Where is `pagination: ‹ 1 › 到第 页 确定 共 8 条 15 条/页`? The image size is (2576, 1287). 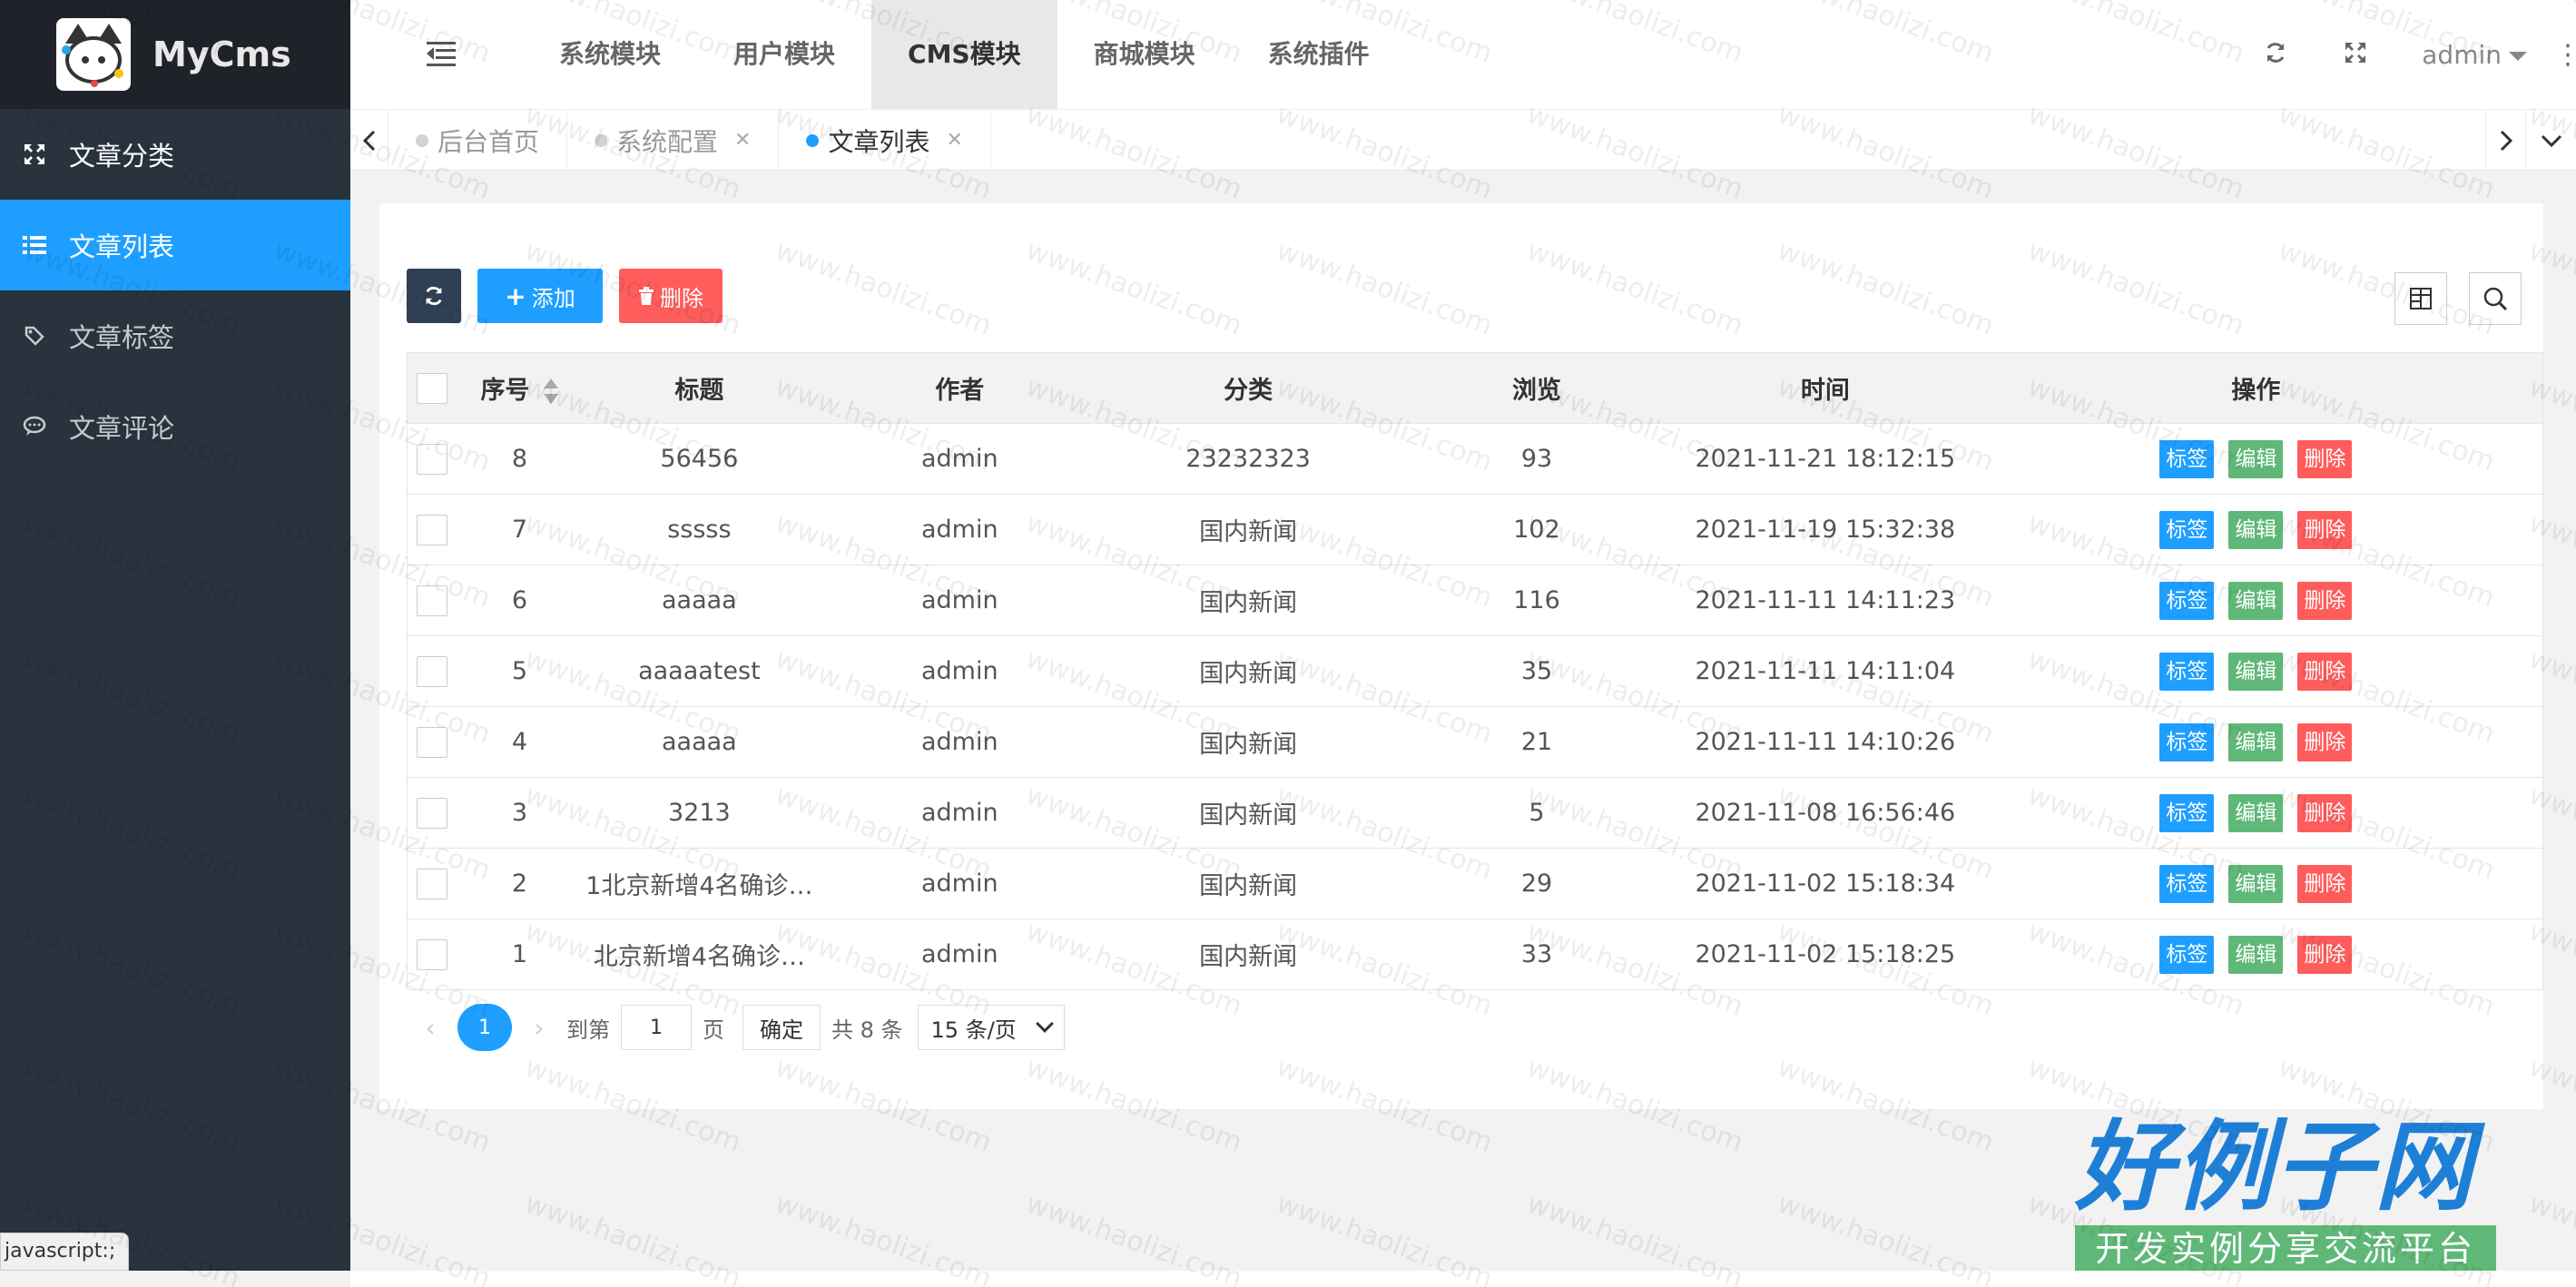 pagination: ‹ 1 › 到第 页 确定 共 8 条 15 条/页 is located at coordinates (739, 1027).